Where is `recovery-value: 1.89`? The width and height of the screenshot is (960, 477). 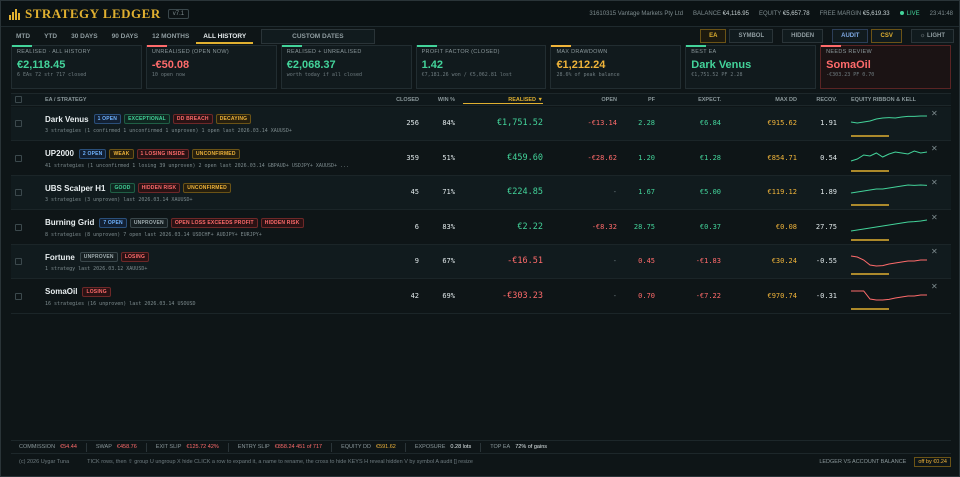
recovery-value: 1.89 is located at coordinates (828, 192).